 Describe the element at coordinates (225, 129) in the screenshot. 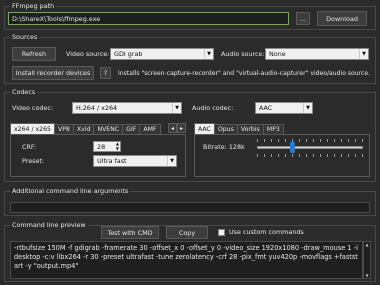

I see `tab-opus: Opus` at that location.